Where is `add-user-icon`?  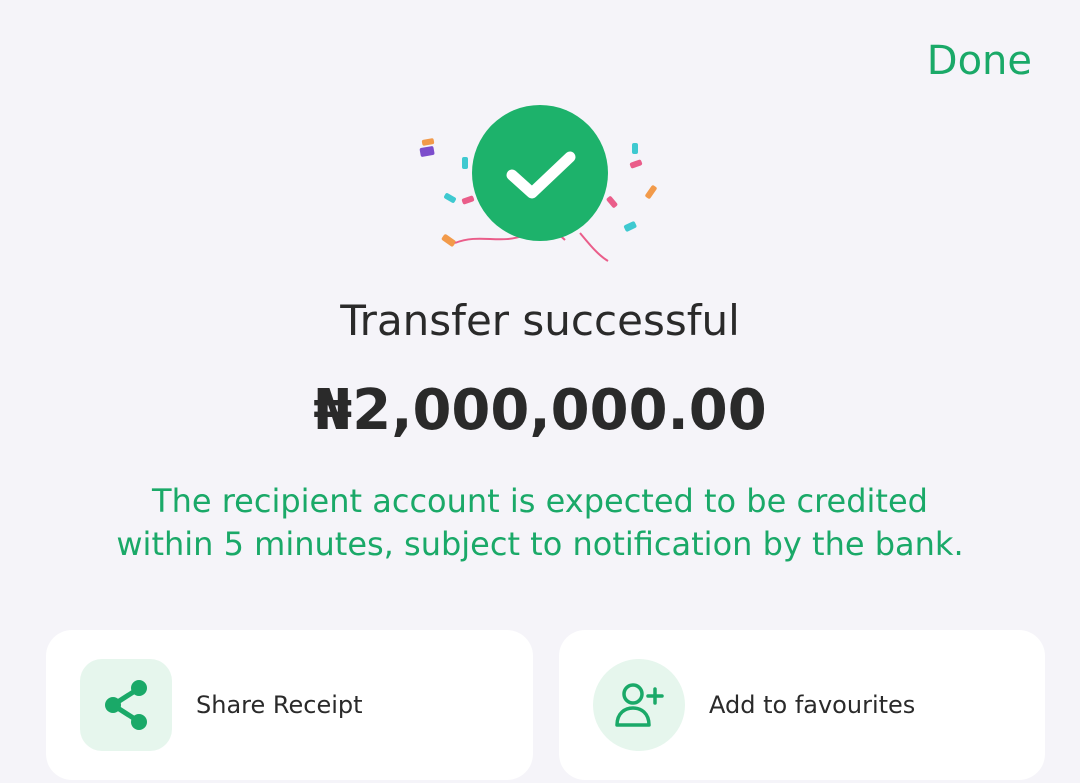 add-user-icon is located at coordinates (639, 705).